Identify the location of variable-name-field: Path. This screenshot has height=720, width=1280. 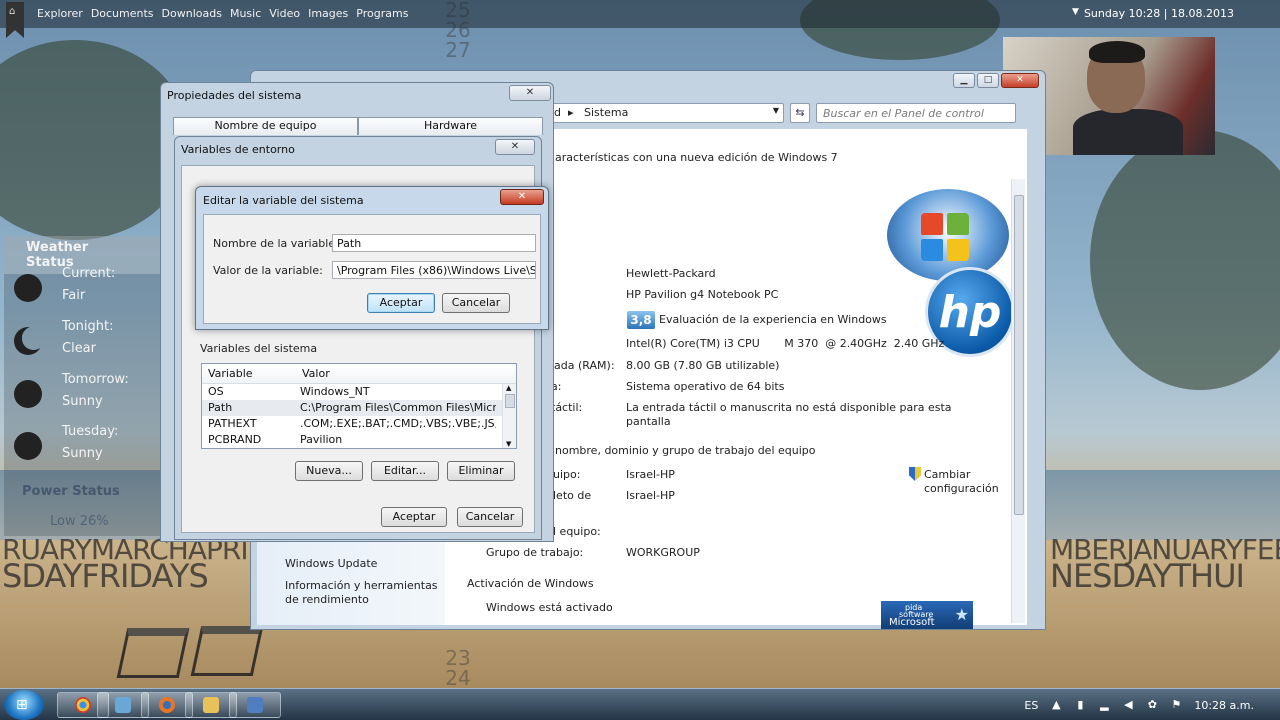
(434, 243).